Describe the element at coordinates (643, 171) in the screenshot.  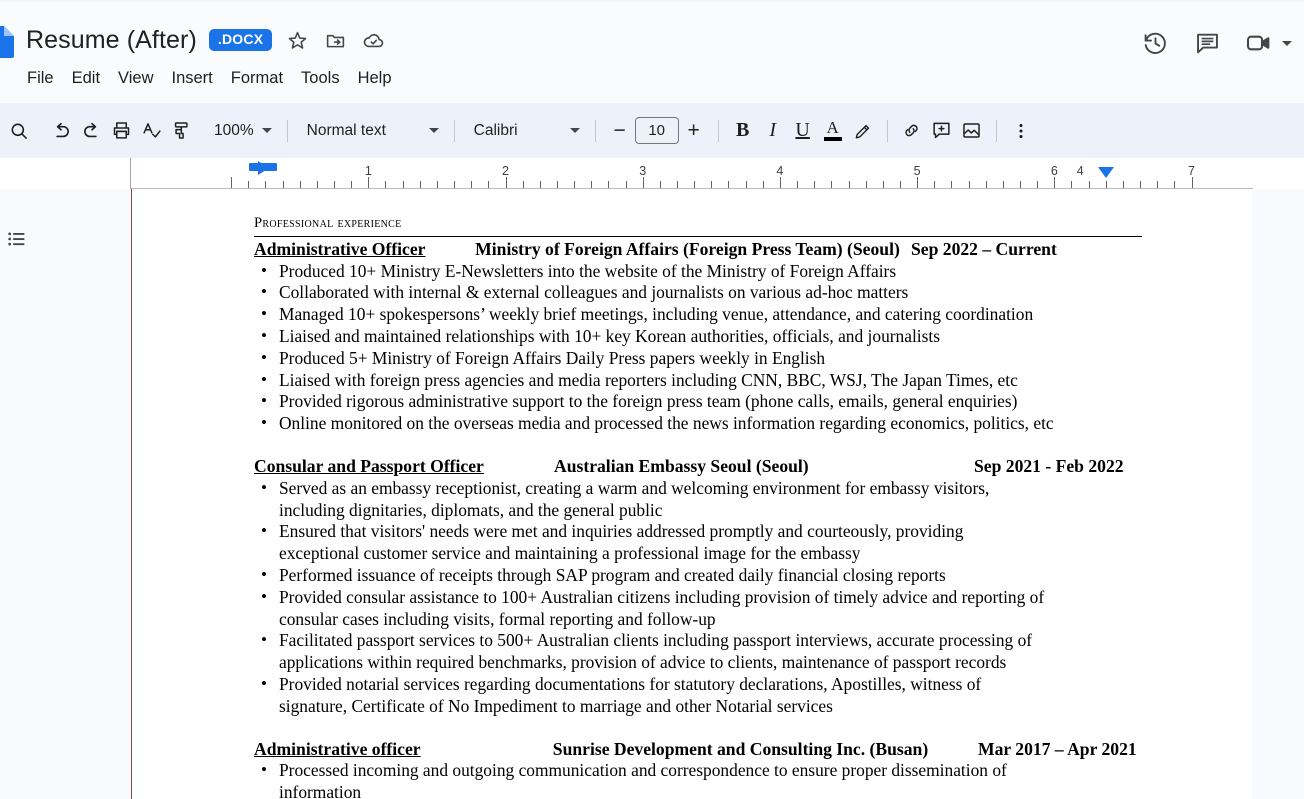
I see `ruler-number: 3` at that location.